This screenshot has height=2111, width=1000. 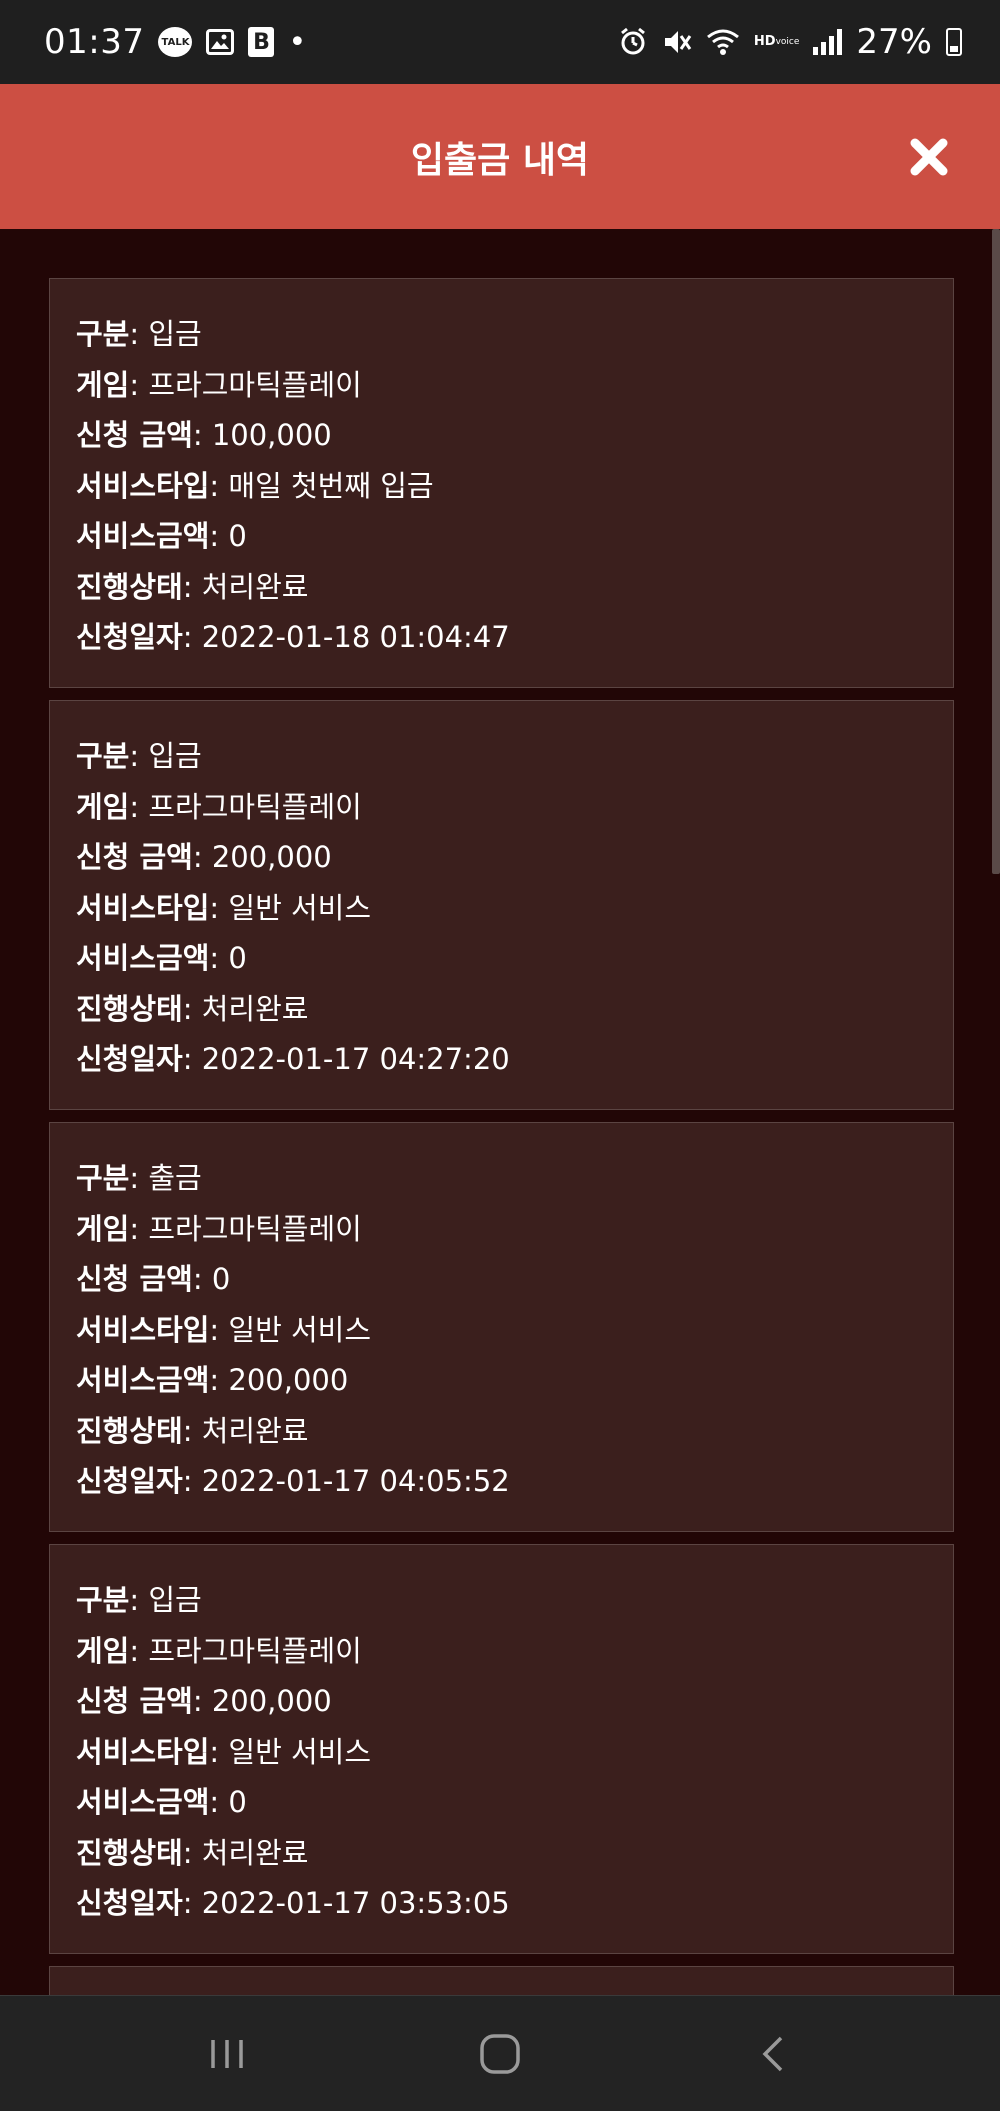 I want to click on close-icon, so click(x=929, y=156).